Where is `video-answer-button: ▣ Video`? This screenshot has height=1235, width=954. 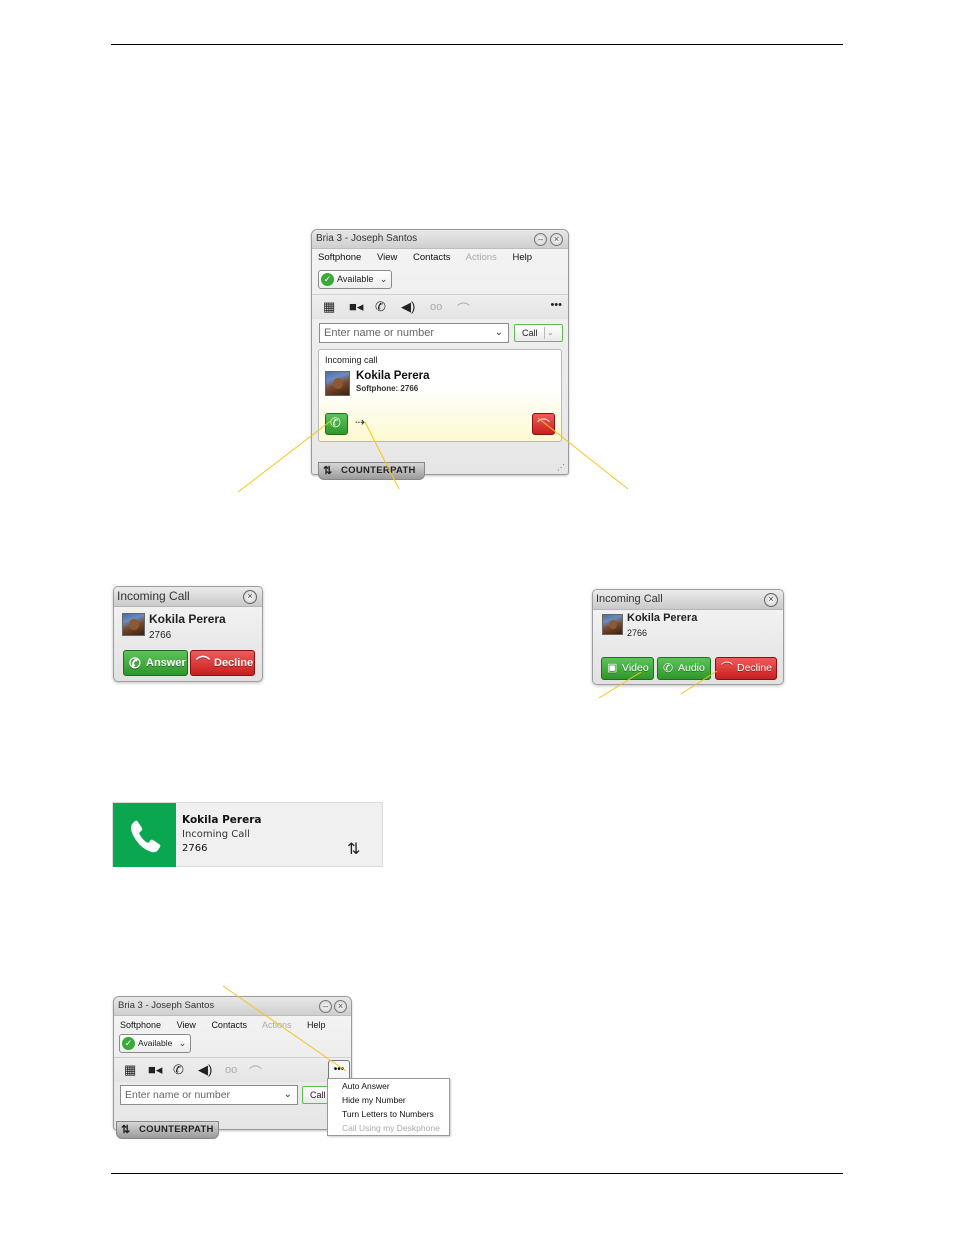 video-answer-button: ▣ Video is located at coordinates (627, 668).